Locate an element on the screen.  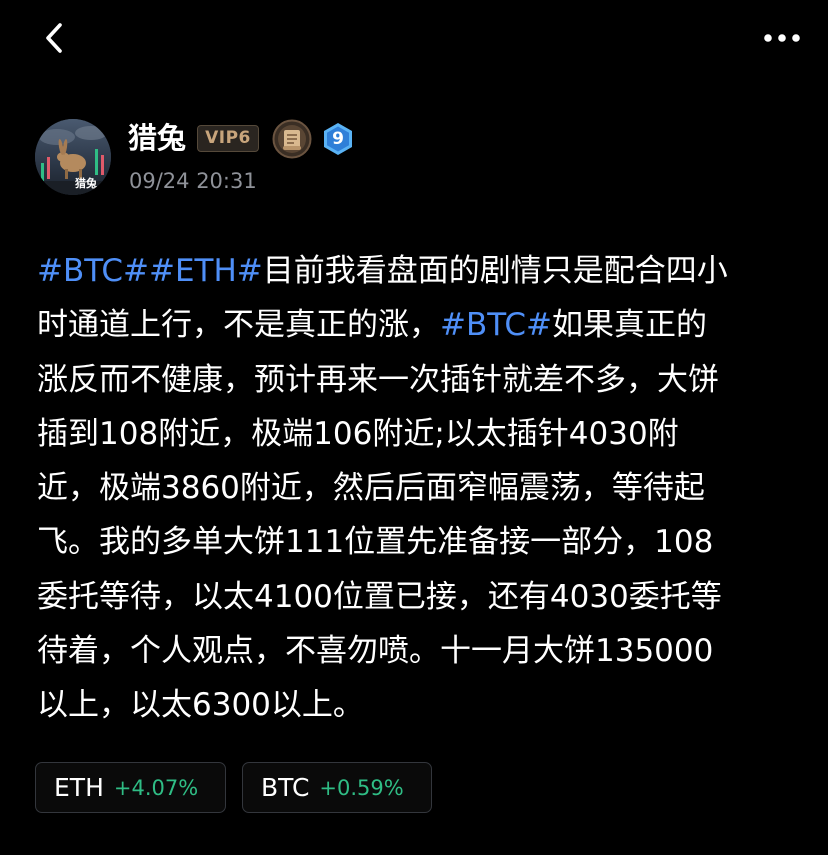
post-text: 如果真正的 is located at coordinates (629, 325).